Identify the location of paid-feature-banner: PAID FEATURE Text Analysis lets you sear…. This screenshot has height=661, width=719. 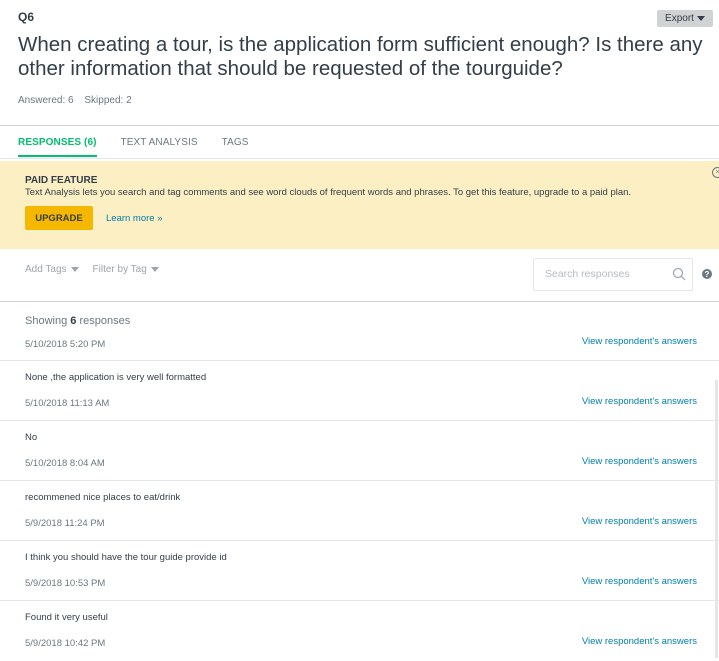
(359, 205).